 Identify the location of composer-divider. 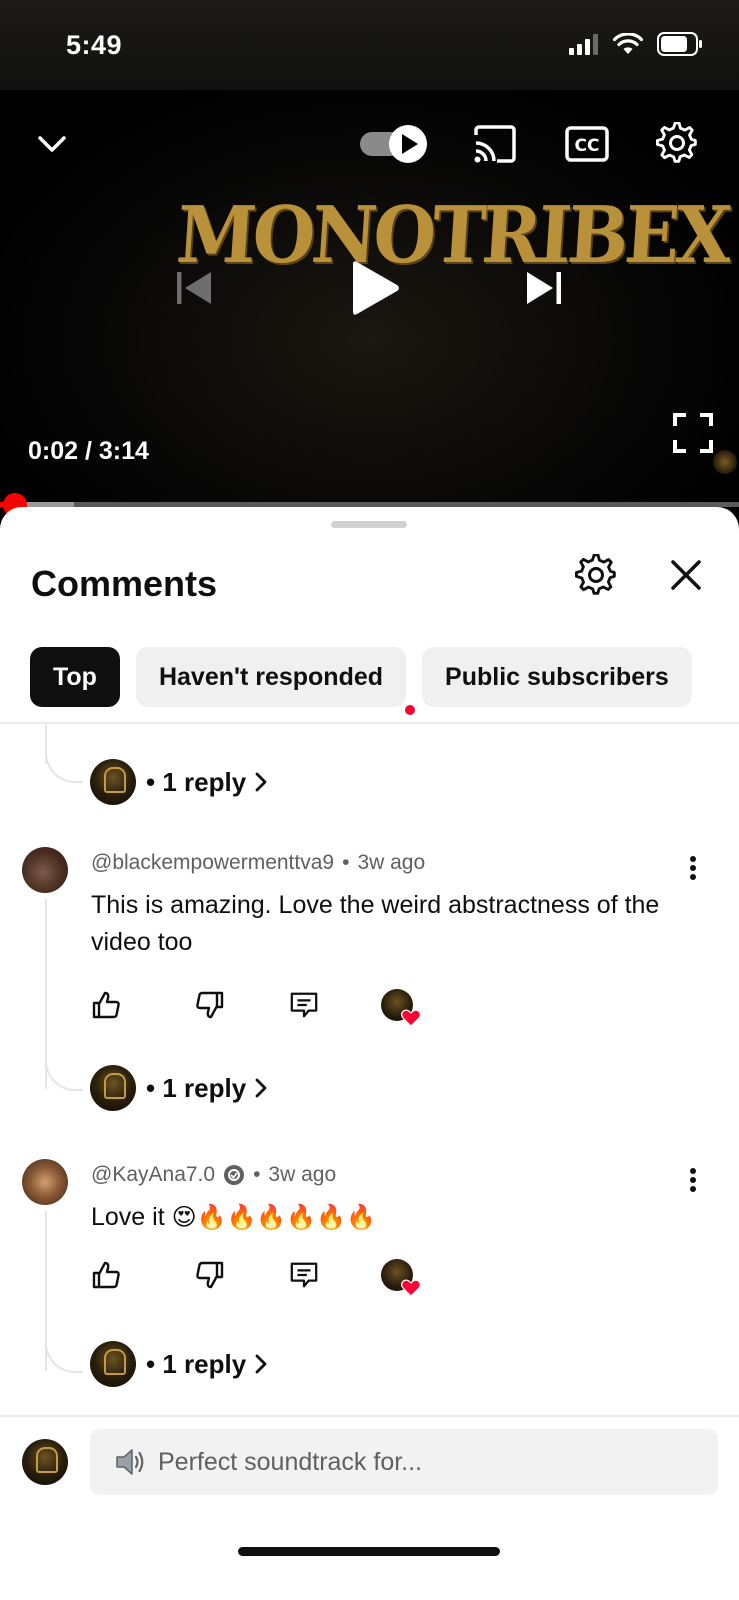
(369, 1416).